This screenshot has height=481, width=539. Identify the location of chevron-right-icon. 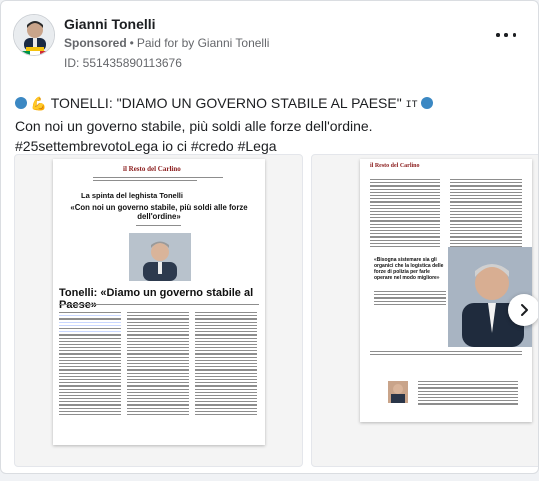
(524, 310).